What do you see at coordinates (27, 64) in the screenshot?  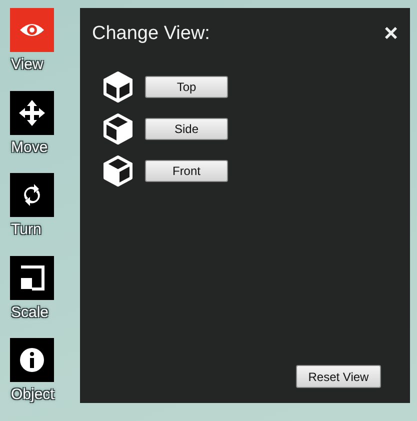 I see `tool-label: View` at bounding box center [27, 64].